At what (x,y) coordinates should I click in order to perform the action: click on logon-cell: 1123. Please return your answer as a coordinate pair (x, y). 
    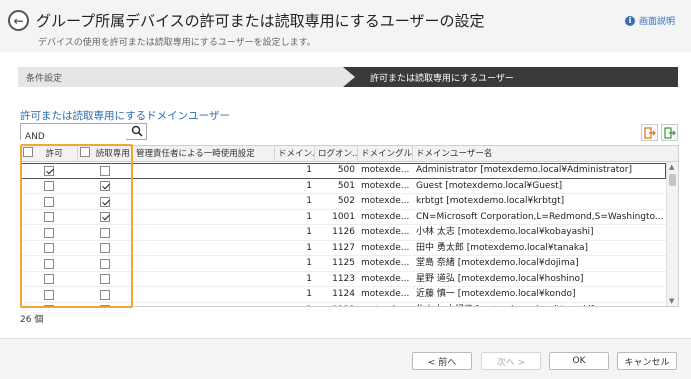
    Looking at the image, I should click on (343, 278).